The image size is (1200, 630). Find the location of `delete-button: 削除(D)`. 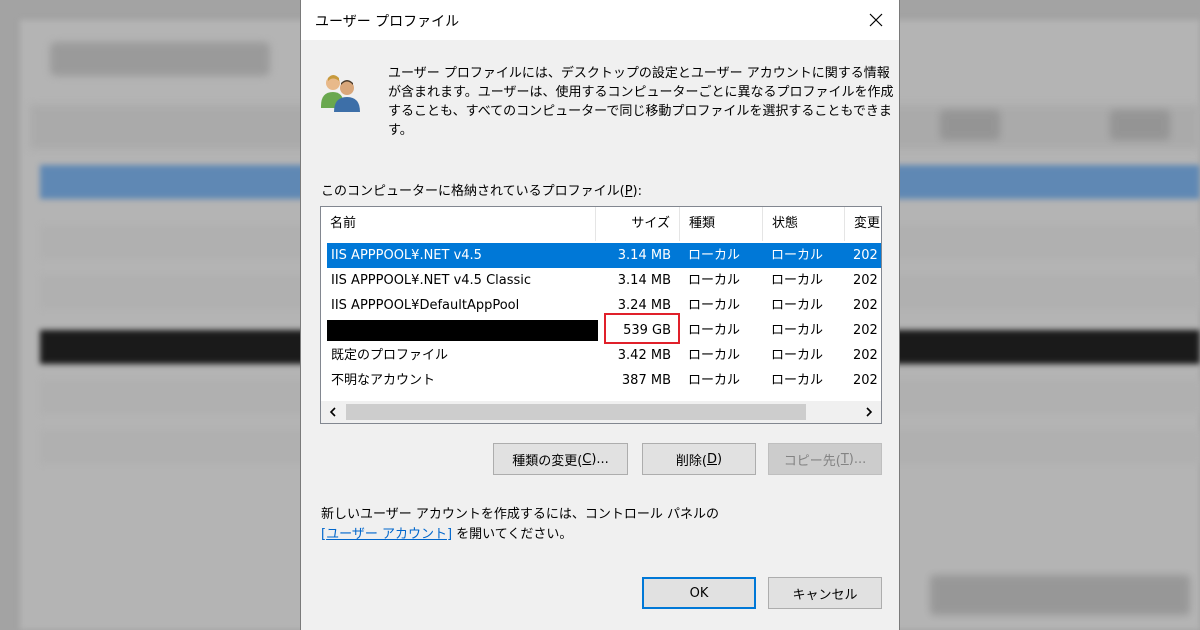

delete-button: 削除(D) is located at coordinates (699, 459).